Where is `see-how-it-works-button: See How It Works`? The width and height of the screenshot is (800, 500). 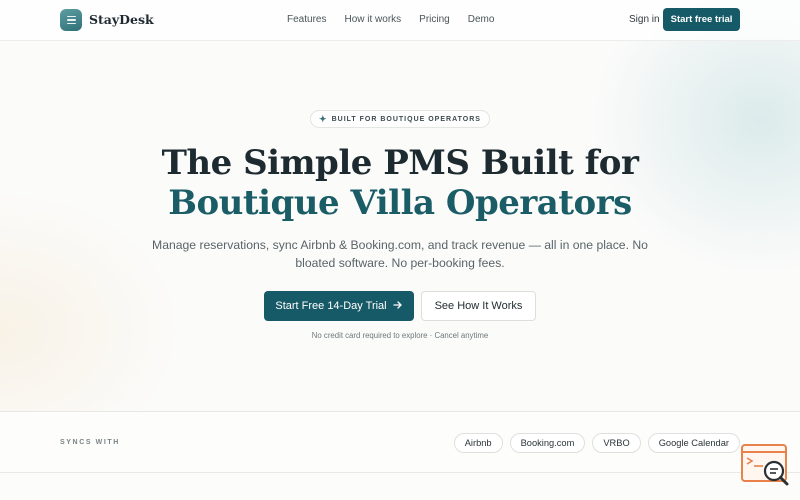 see-how-it-works-button: See How It Works is located at coordinates (478, 306).